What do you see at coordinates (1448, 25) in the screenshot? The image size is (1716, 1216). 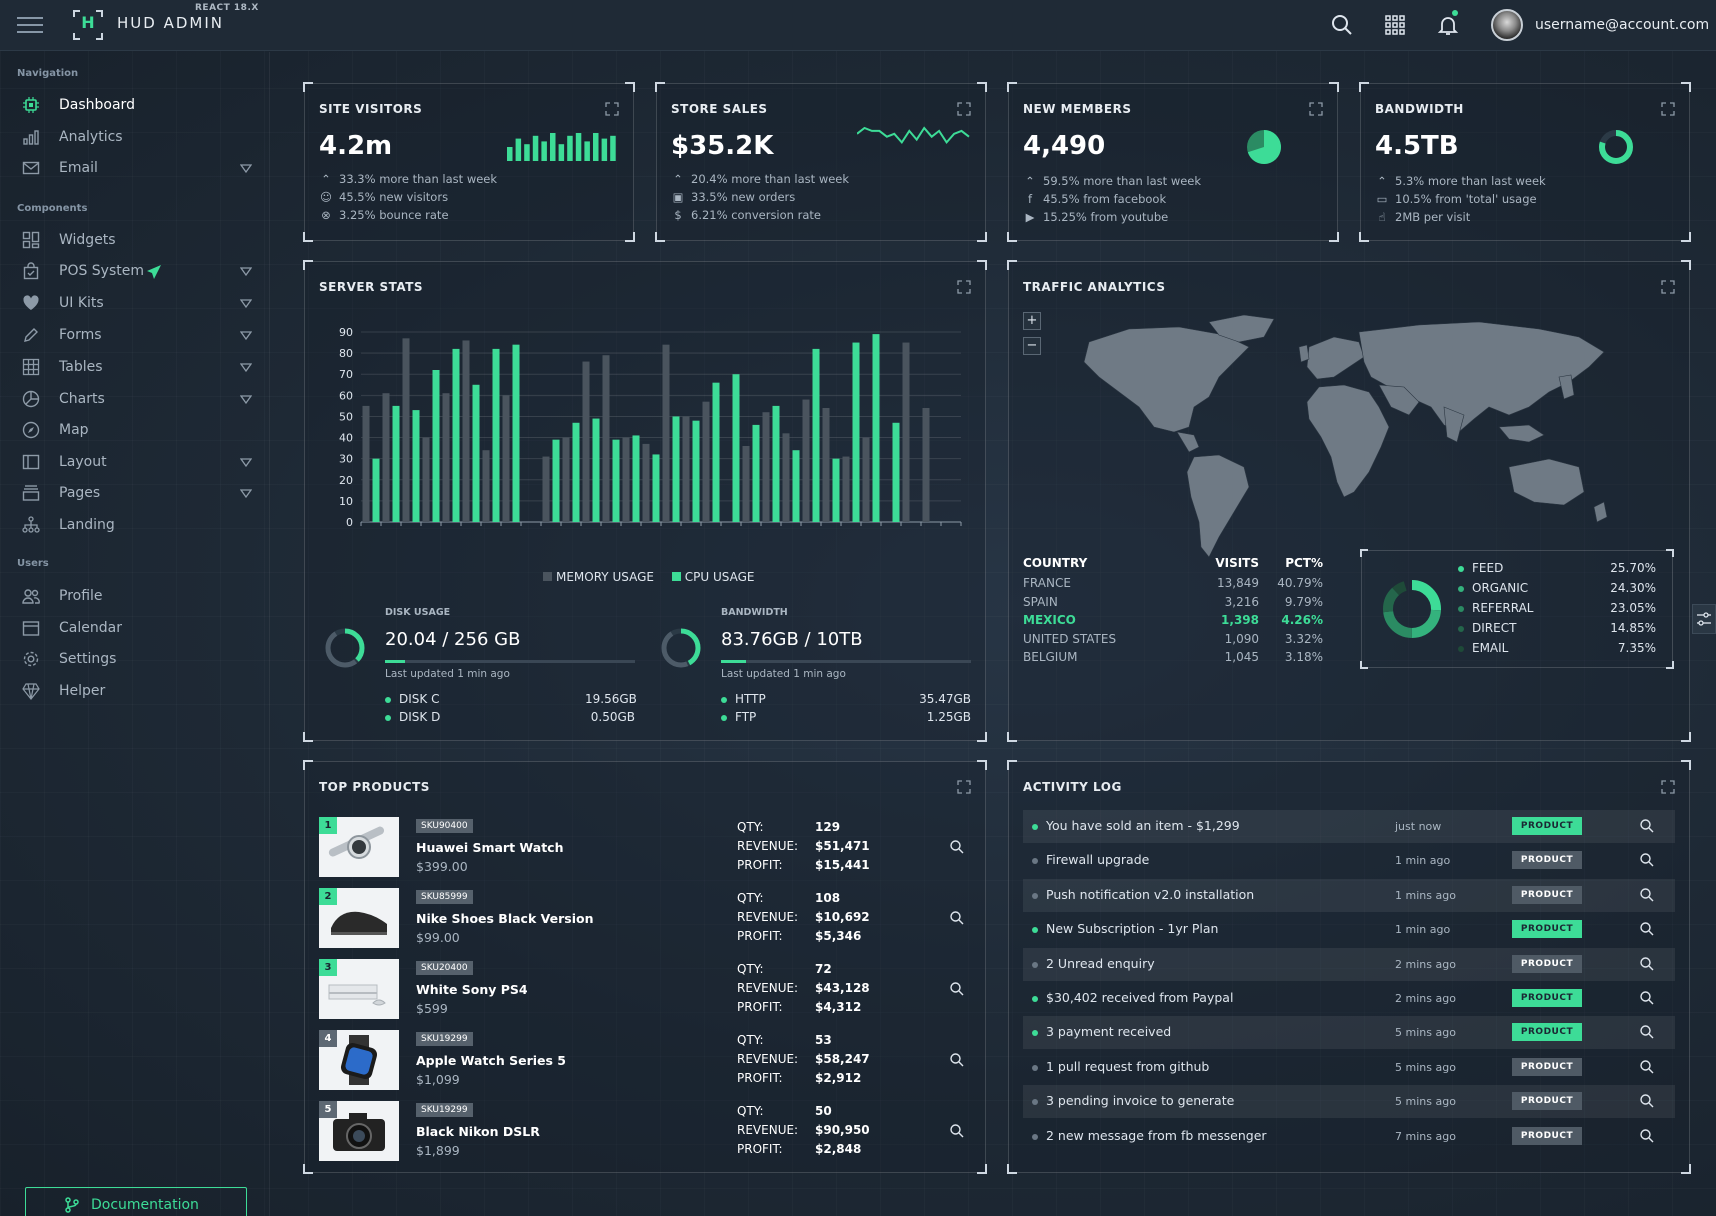 I see `bell-icon` at bounding box center [1448, 25].